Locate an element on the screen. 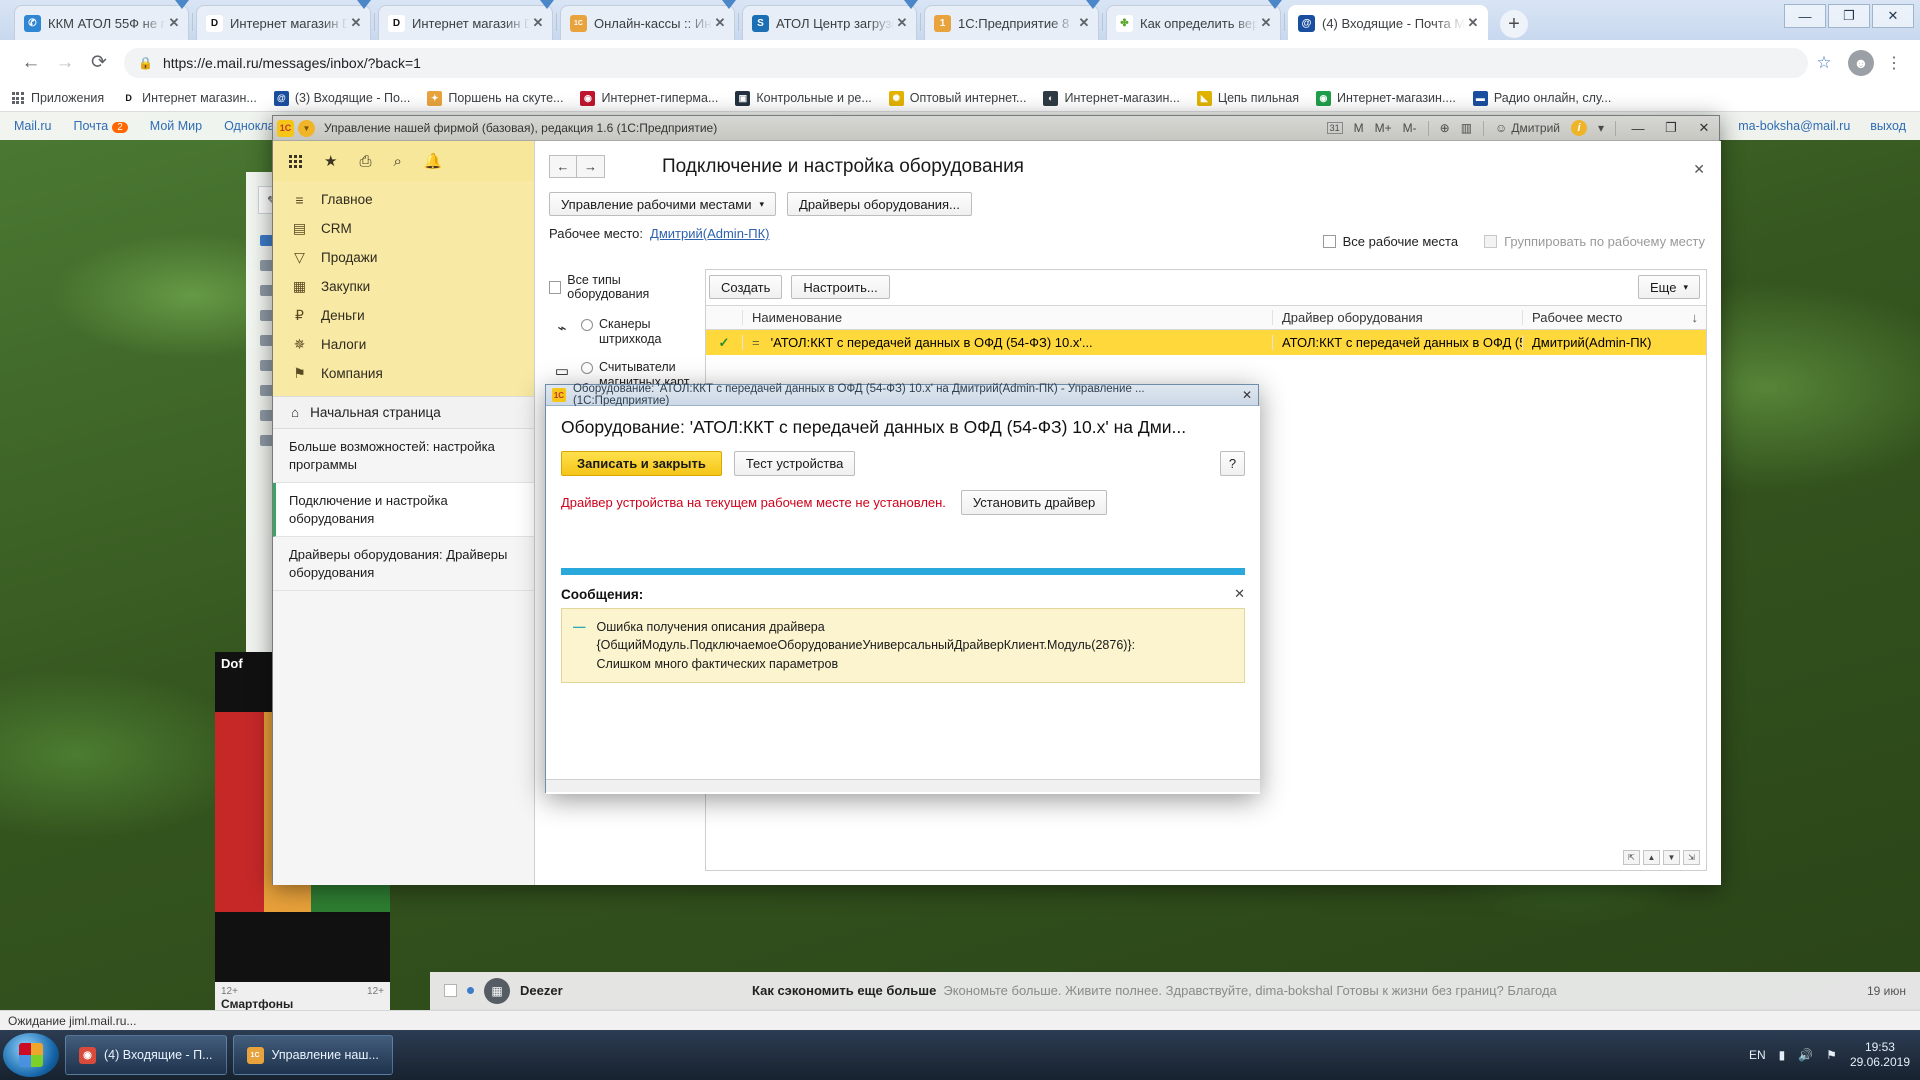  chevron-down-icon: ▾ is located at coordinates (1601, 128).